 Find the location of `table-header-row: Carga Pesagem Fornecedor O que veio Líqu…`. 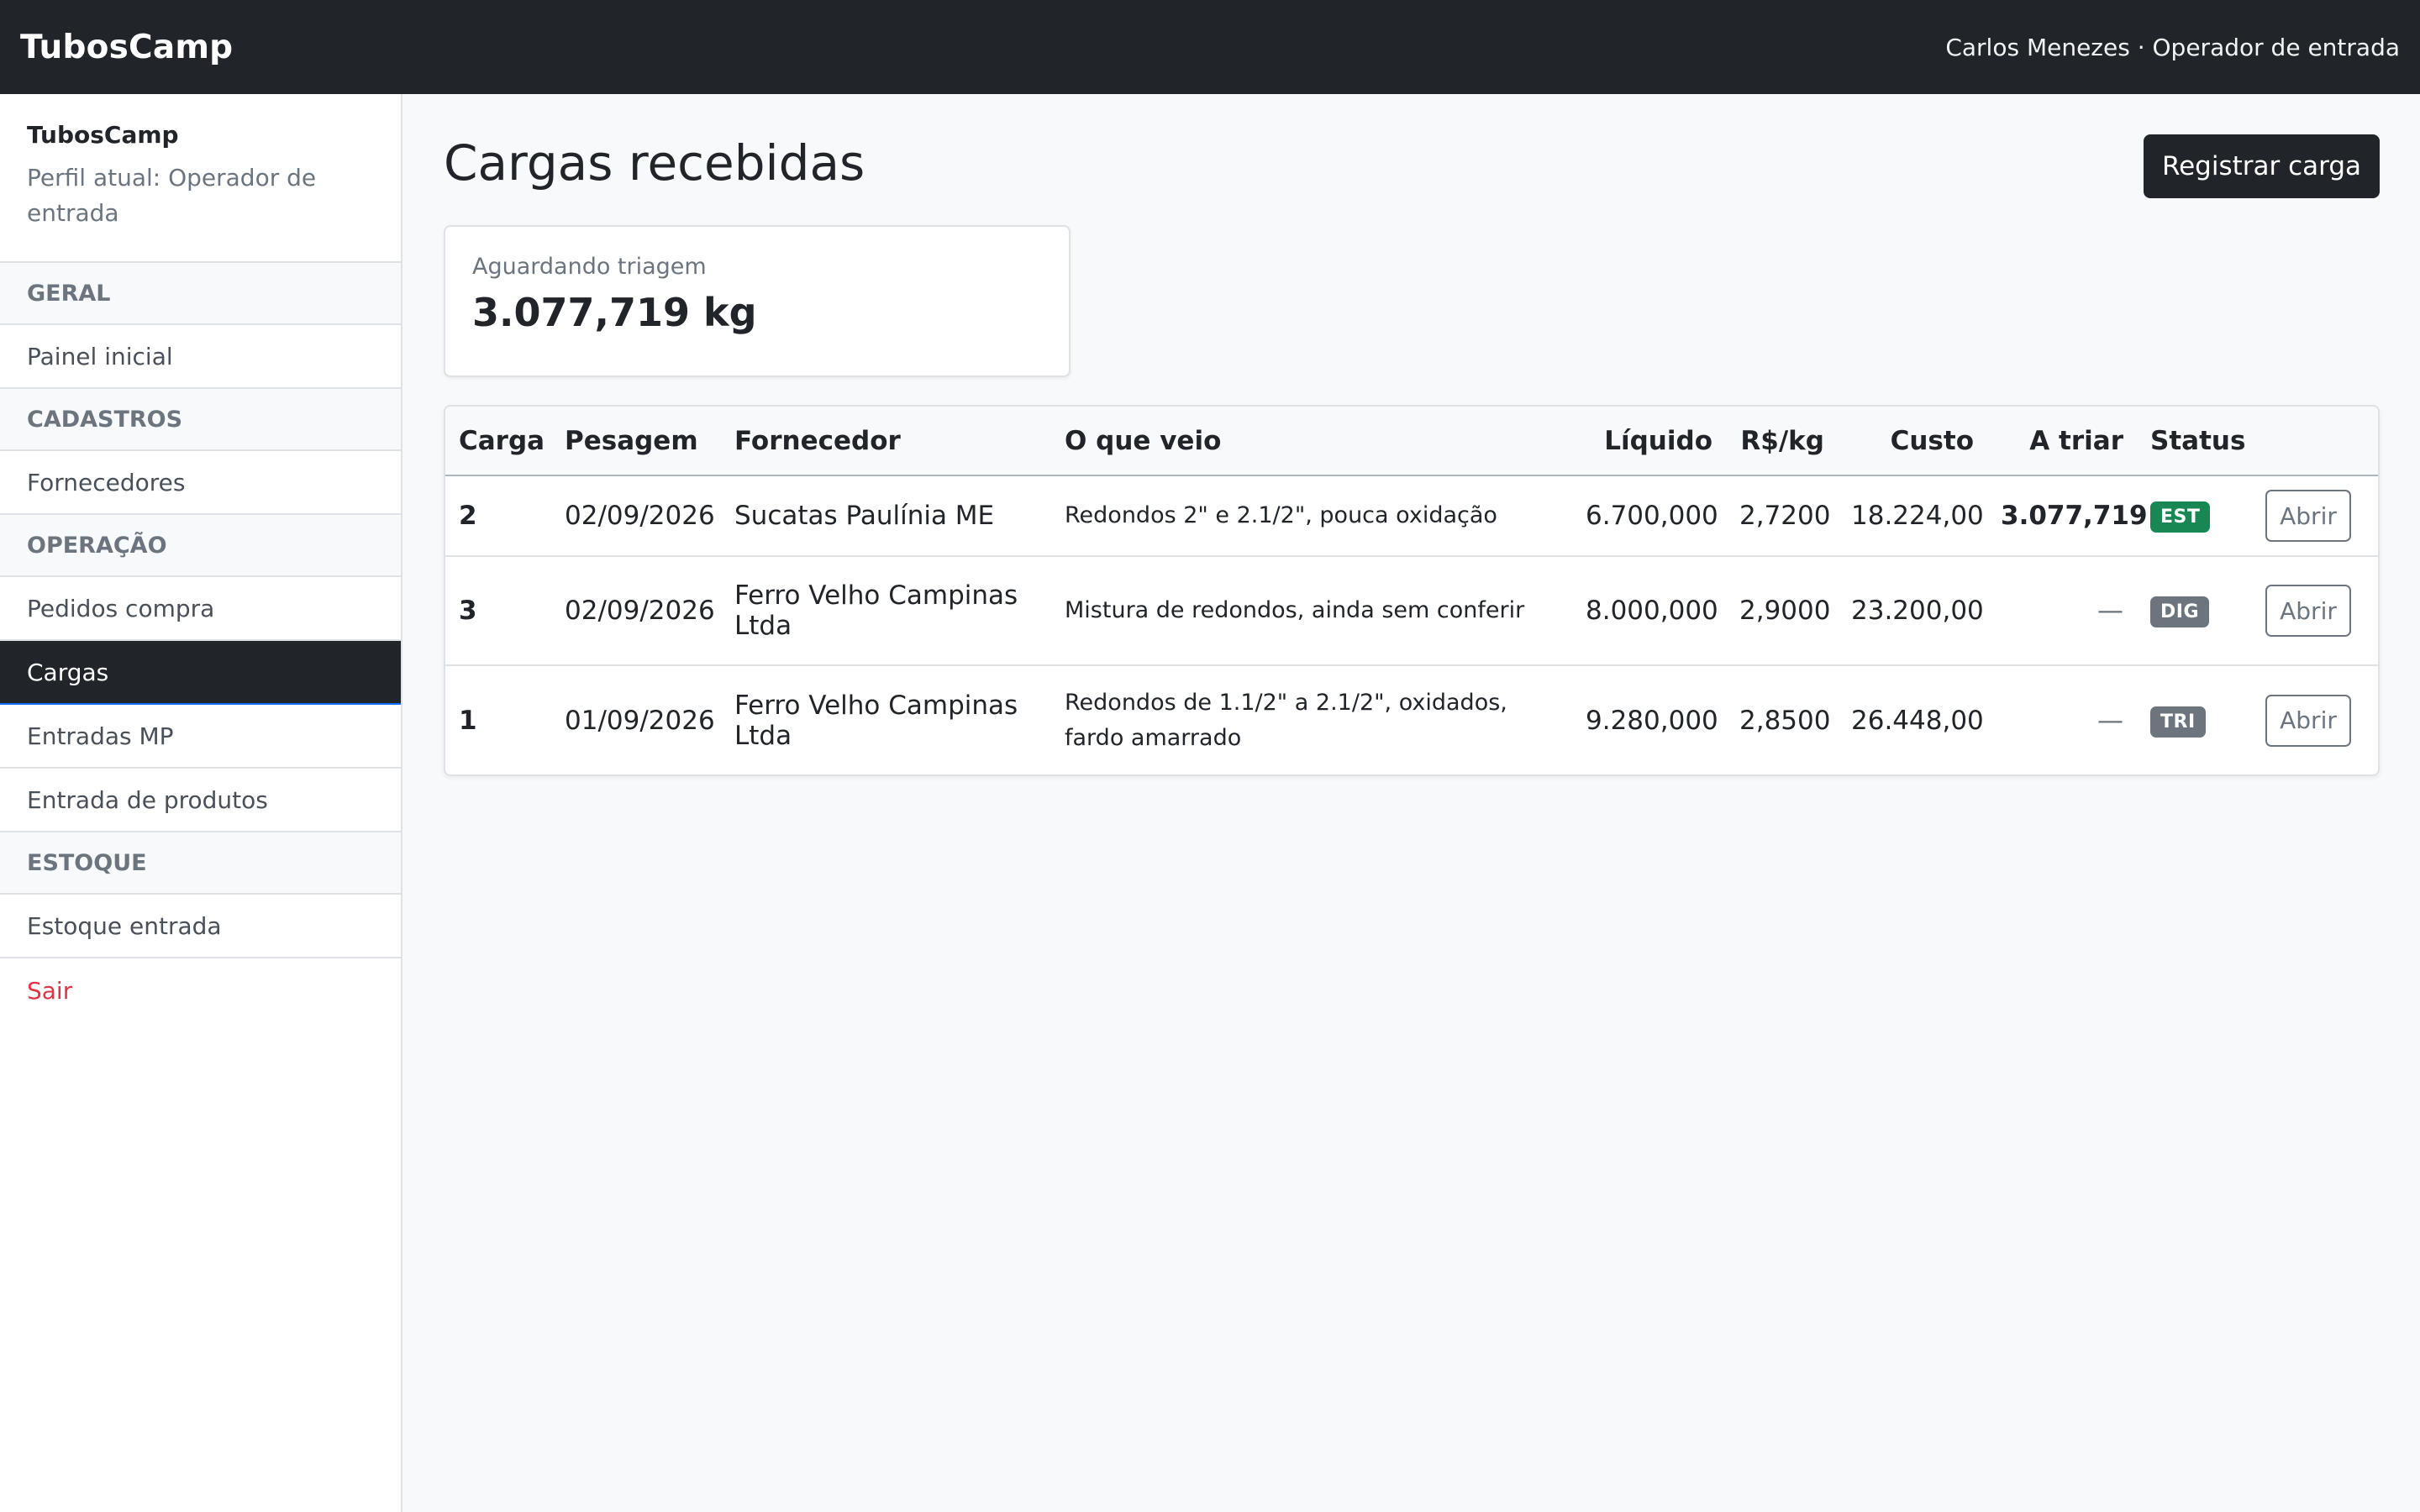

table-header-row: Carga Pesagem Fornecedor O que veio Líqu… is located at coordinates (1411, 441).